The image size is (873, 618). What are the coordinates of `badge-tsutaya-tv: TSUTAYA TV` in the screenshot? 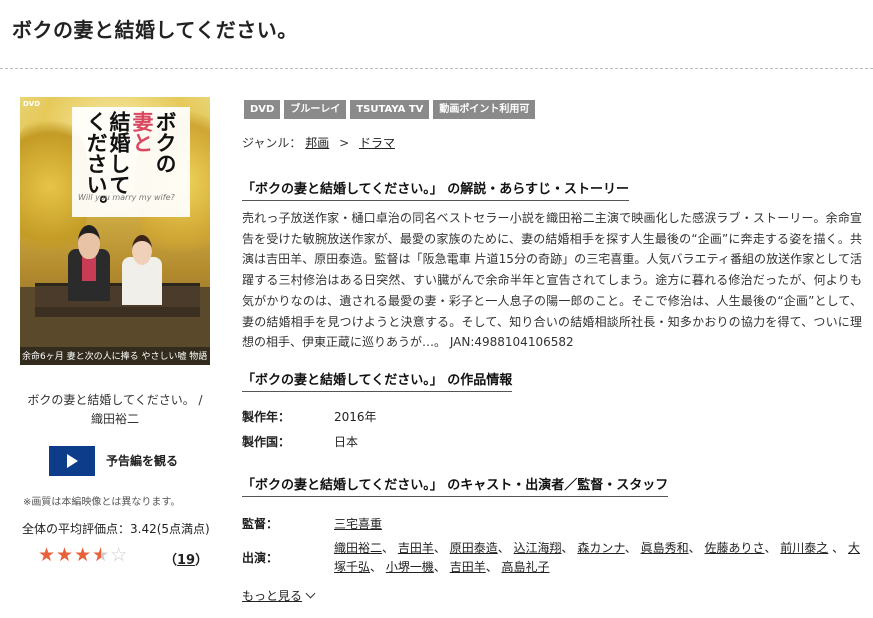 It's located at (390, 109).